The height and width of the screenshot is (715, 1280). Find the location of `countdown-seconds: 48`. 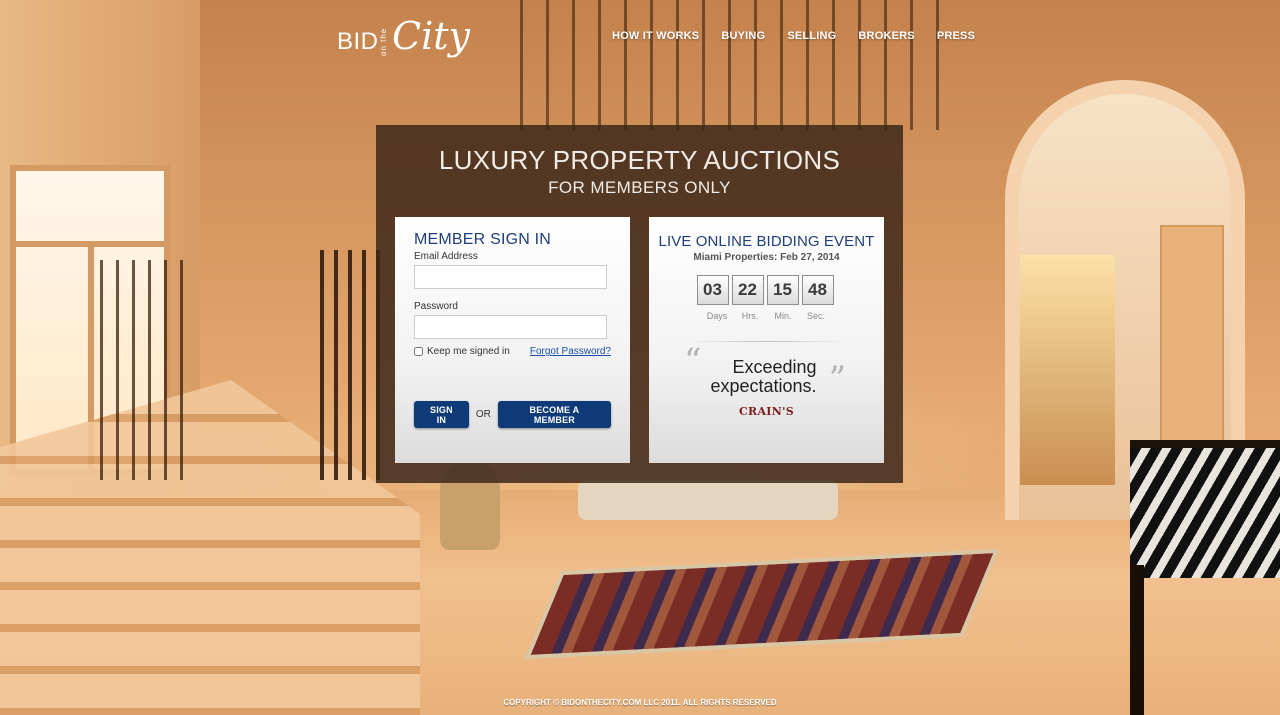

countdown-seconds: 48 is located at coordinates (817, 290).